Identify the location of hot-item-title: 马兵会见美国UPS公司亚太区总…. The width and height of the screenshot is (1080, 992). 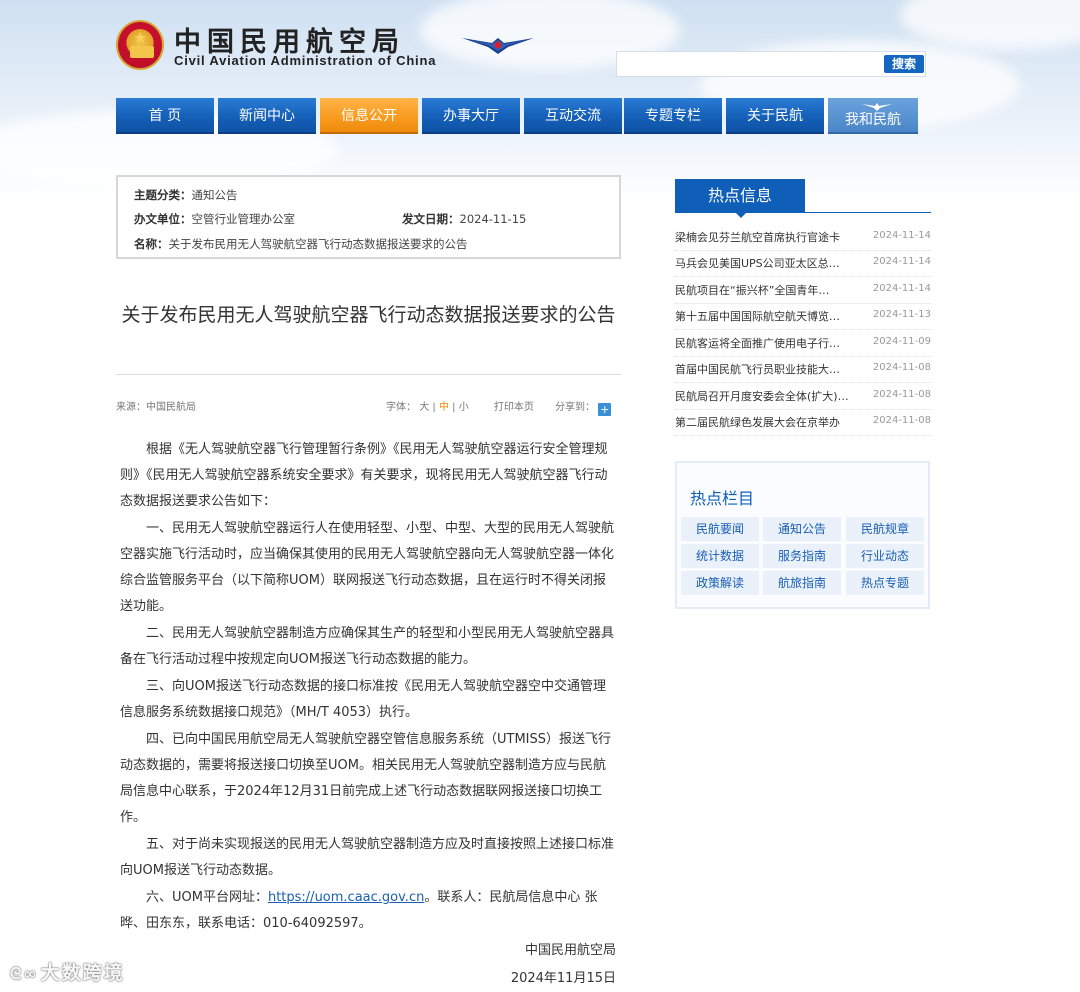
(763, 263).